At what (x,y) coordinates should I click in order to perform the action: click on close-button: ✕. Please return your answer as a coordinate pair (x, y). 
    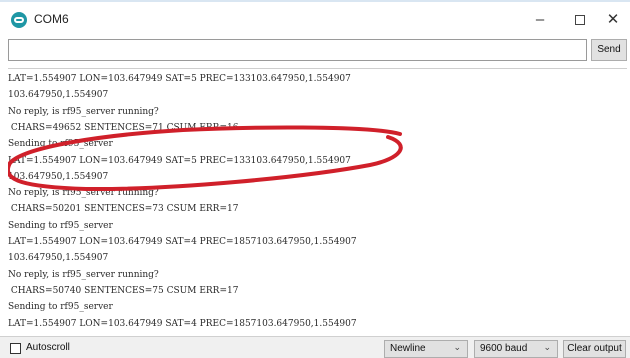
    Looking at the image, I should click on (613, 20).